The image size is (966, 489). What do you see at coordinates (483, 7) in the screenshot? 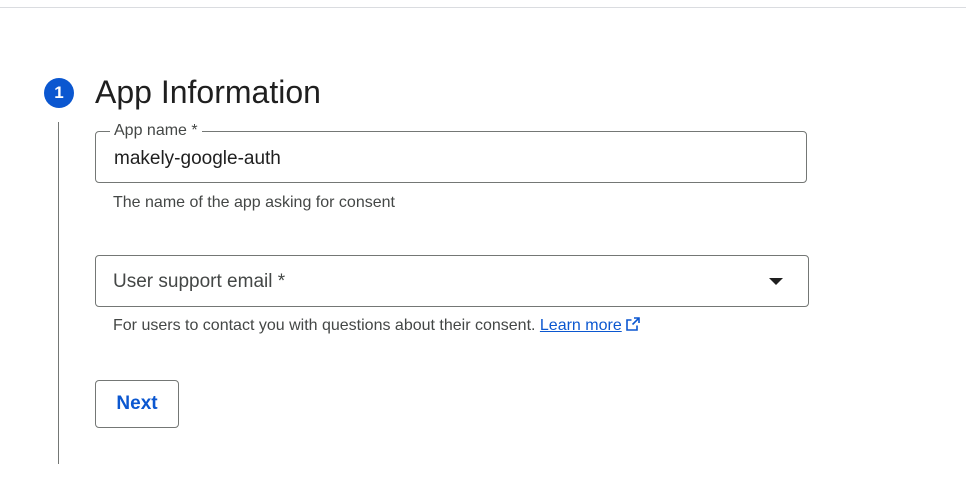
I see `top-divider` at bounding box center [483, 7].